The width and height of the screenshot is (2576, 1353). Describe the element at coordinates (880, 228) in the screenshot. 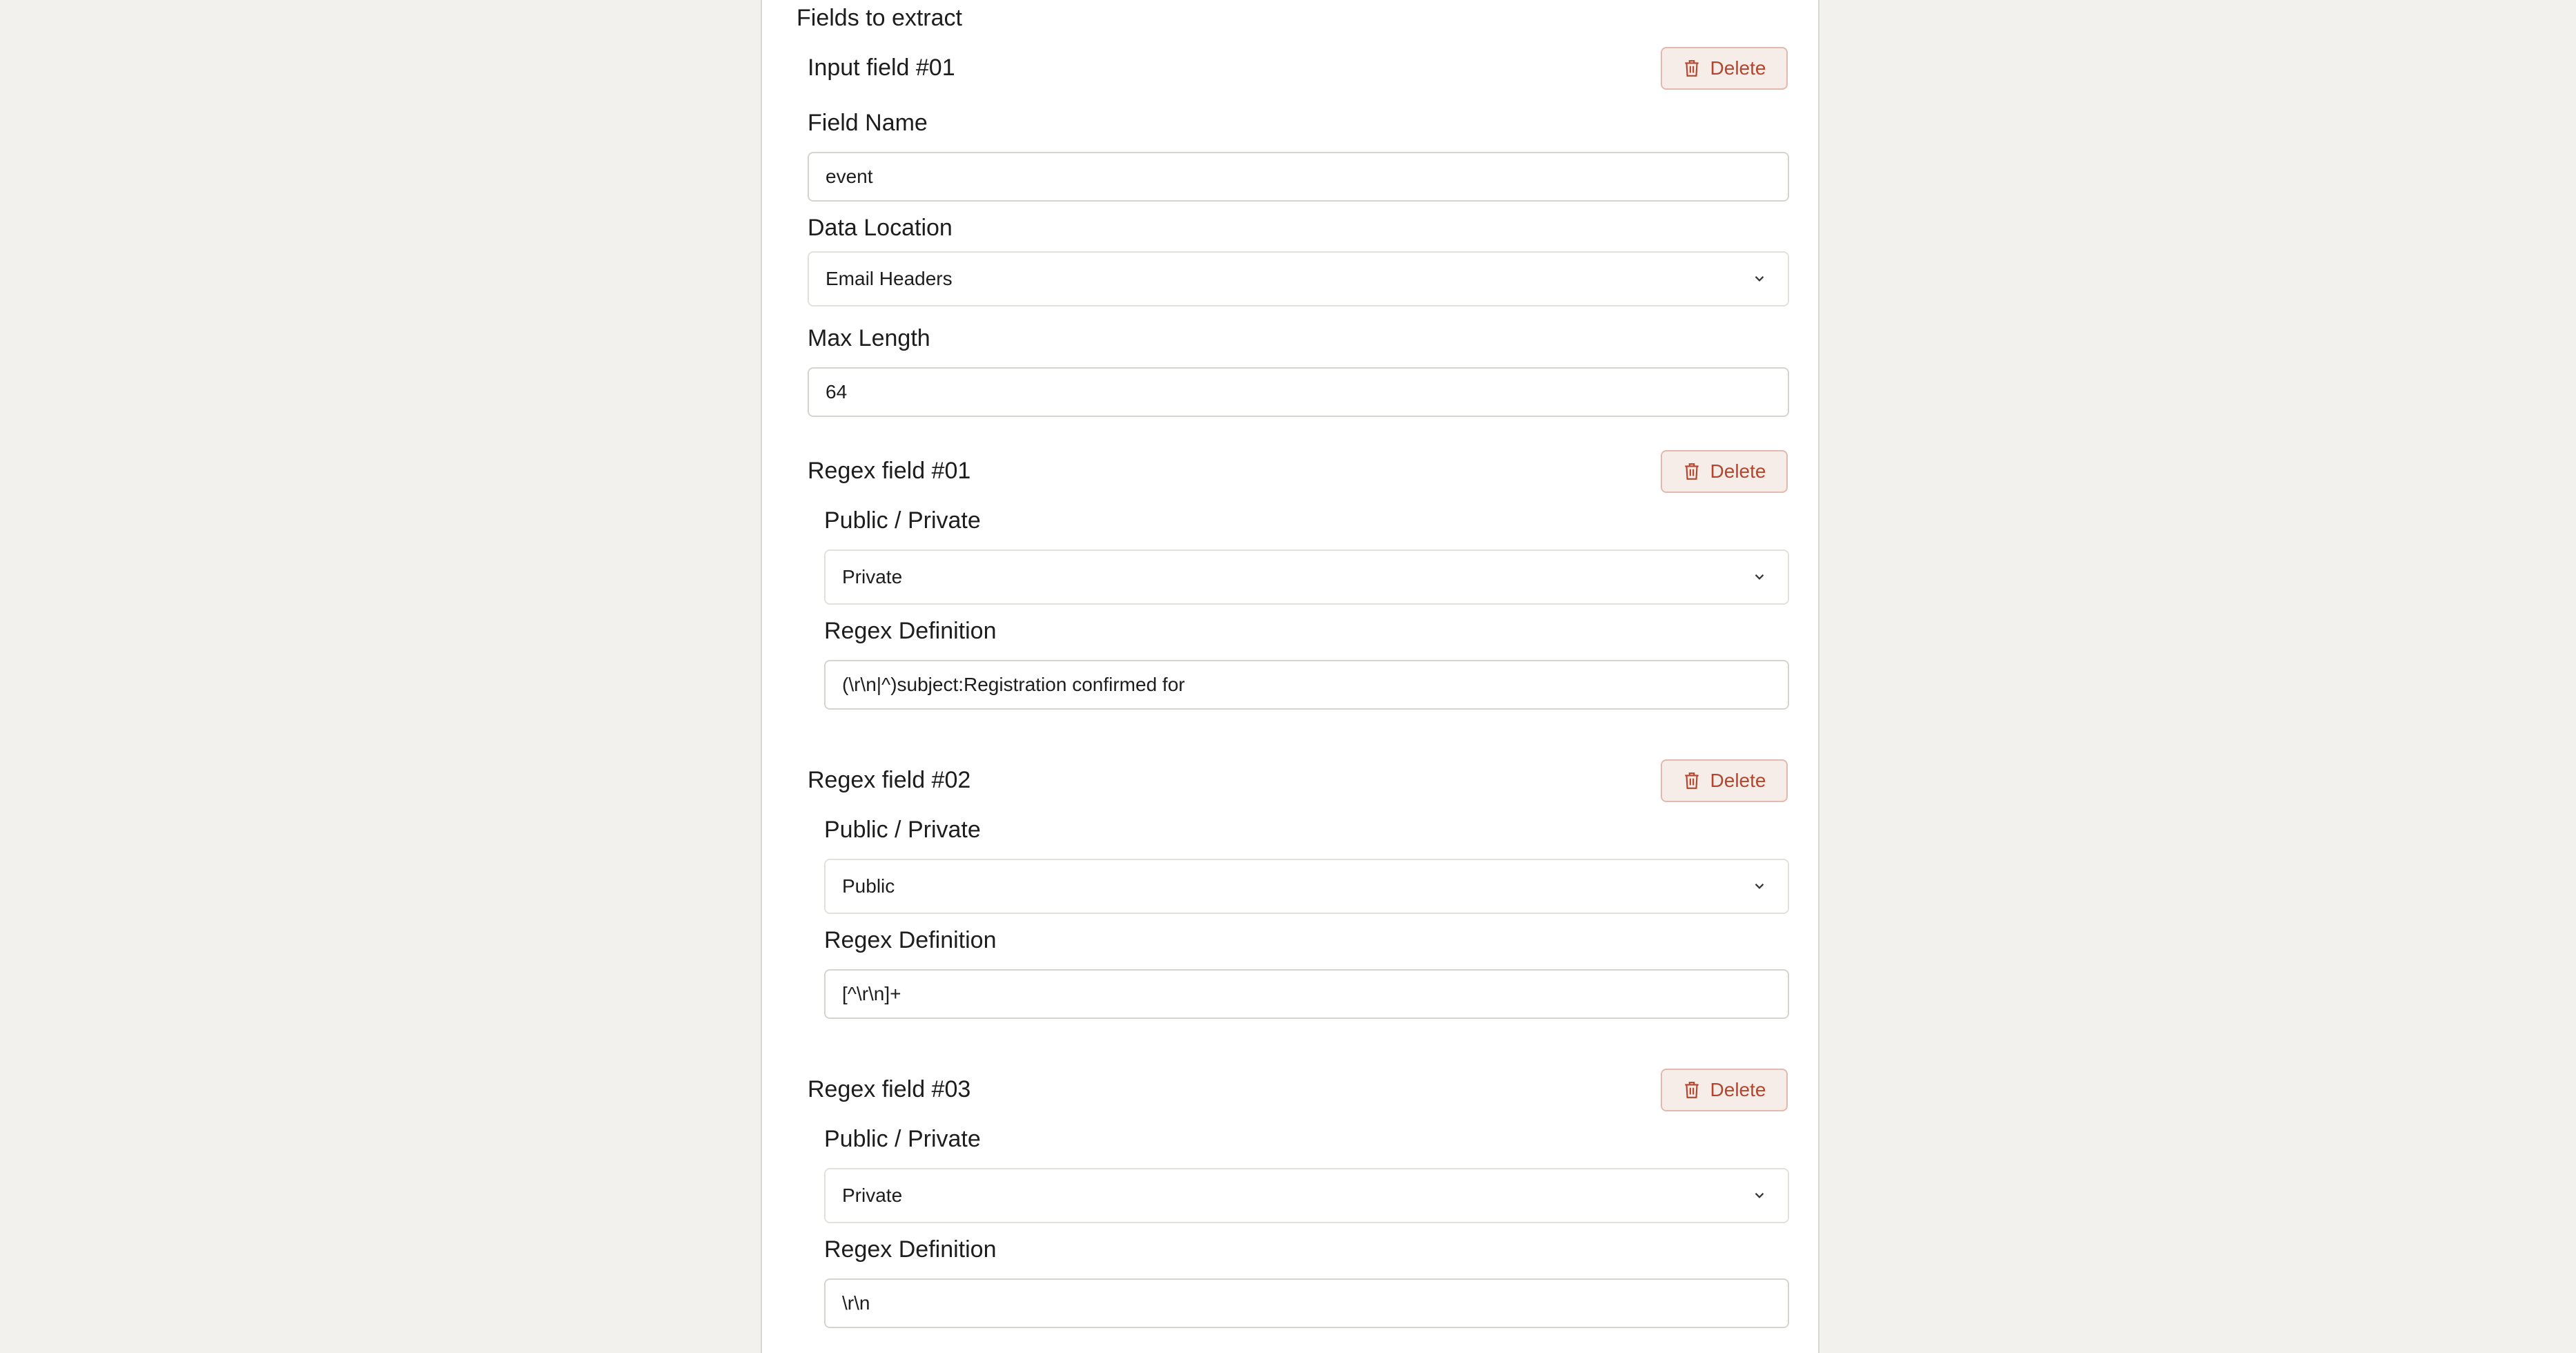

I see `data-location-label: Data Location` at that location.